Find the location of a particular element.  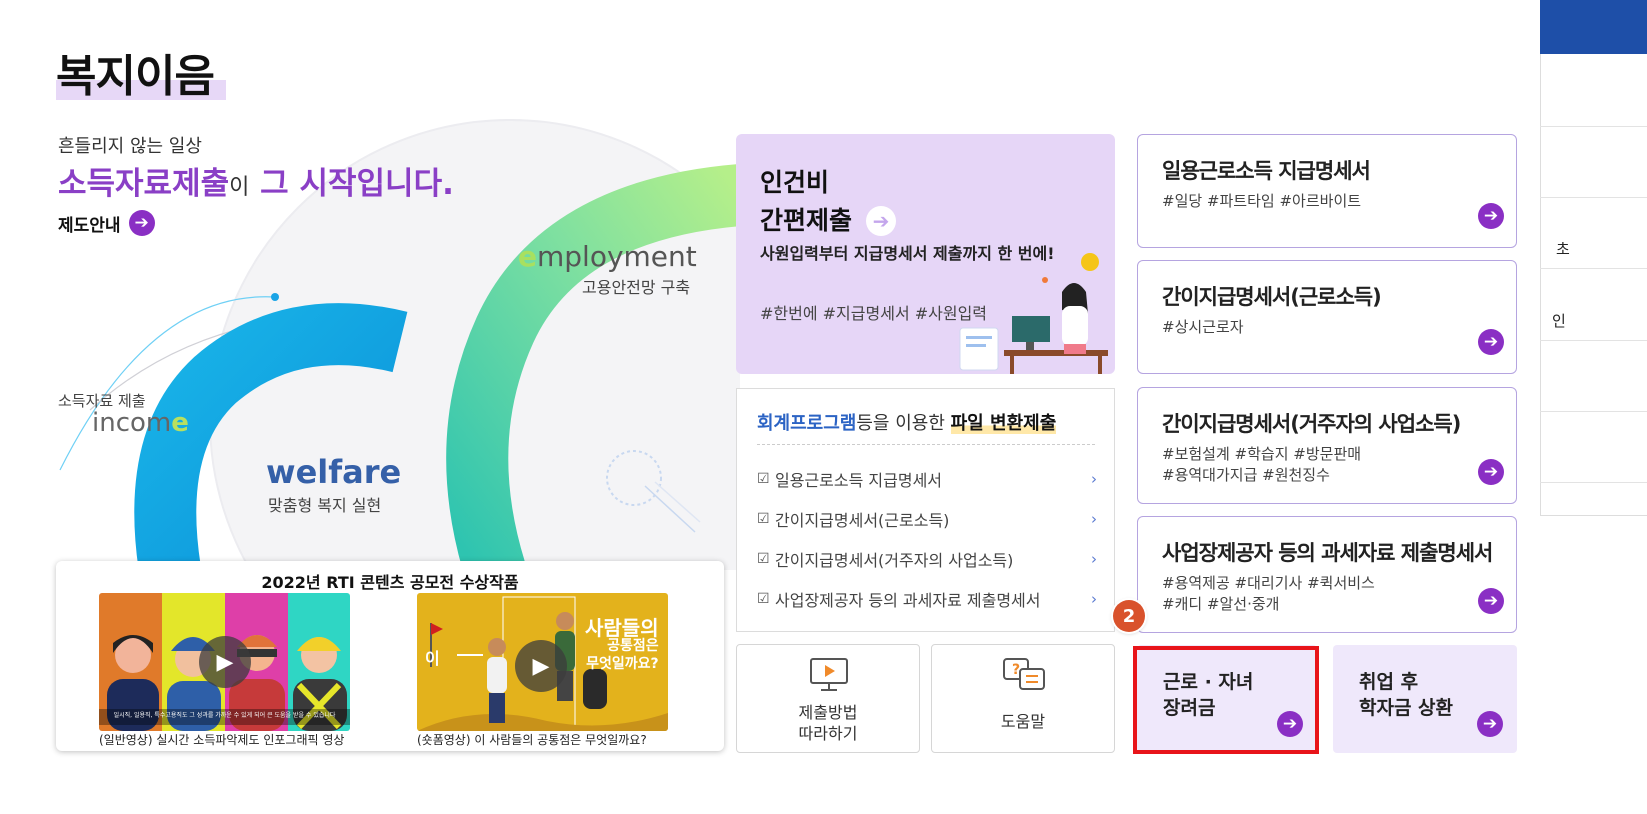

video-caption: (숏폼영상) 이 사람들의 공통점은 무엇일까요? is located at coordinates (532, 740).